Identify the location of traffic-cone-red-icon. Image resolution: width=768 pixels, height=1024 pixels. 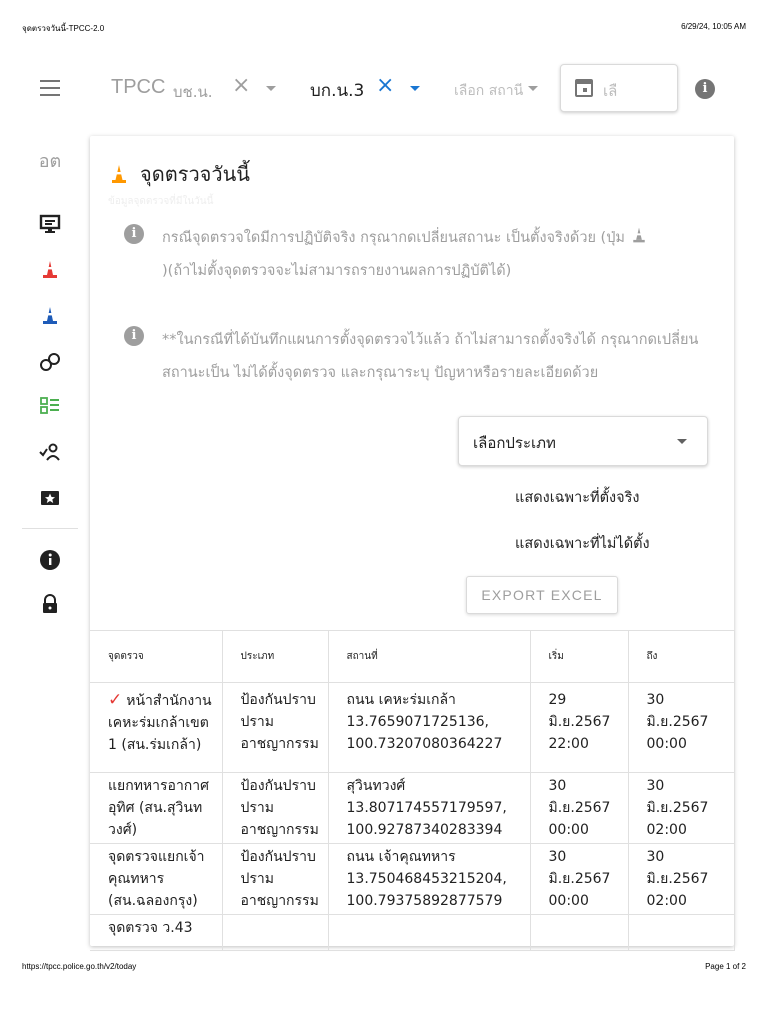
(50, 269).